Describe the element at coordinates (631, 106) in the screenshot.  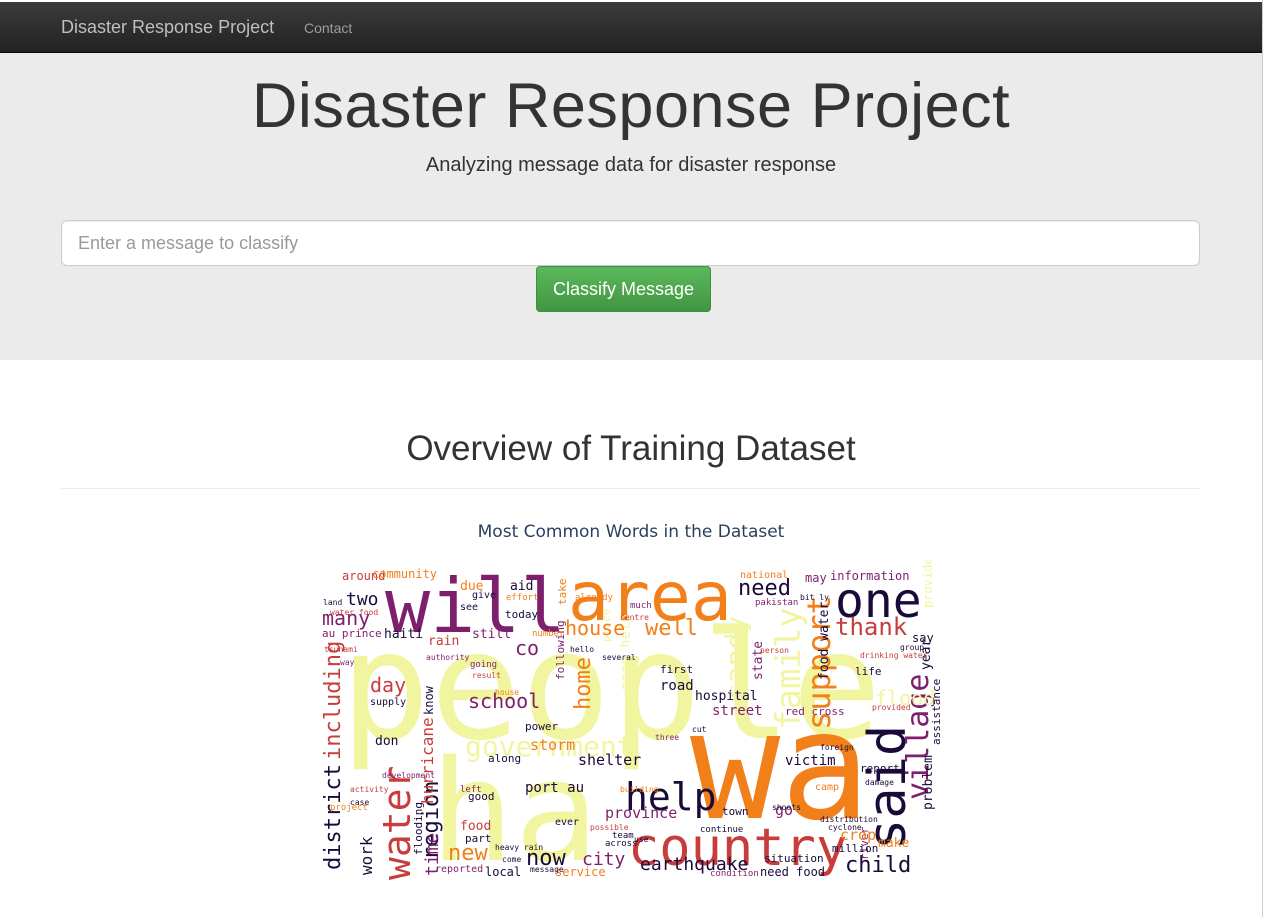
I see `page-title: Disaster Response Project` at that location.